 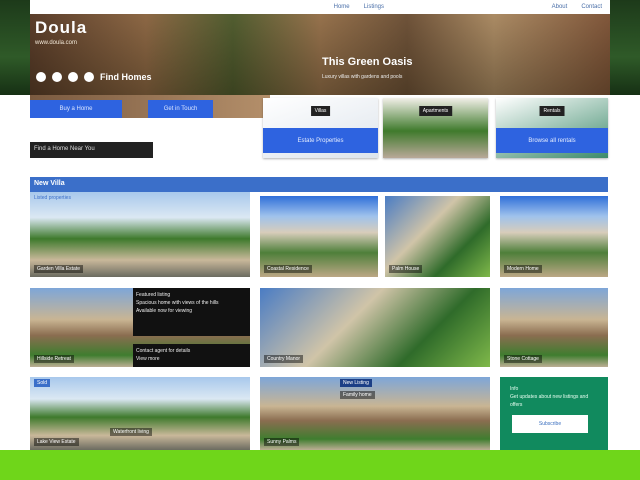 I want to click on icon-row: Find Homes, so click(x=94, y=77).